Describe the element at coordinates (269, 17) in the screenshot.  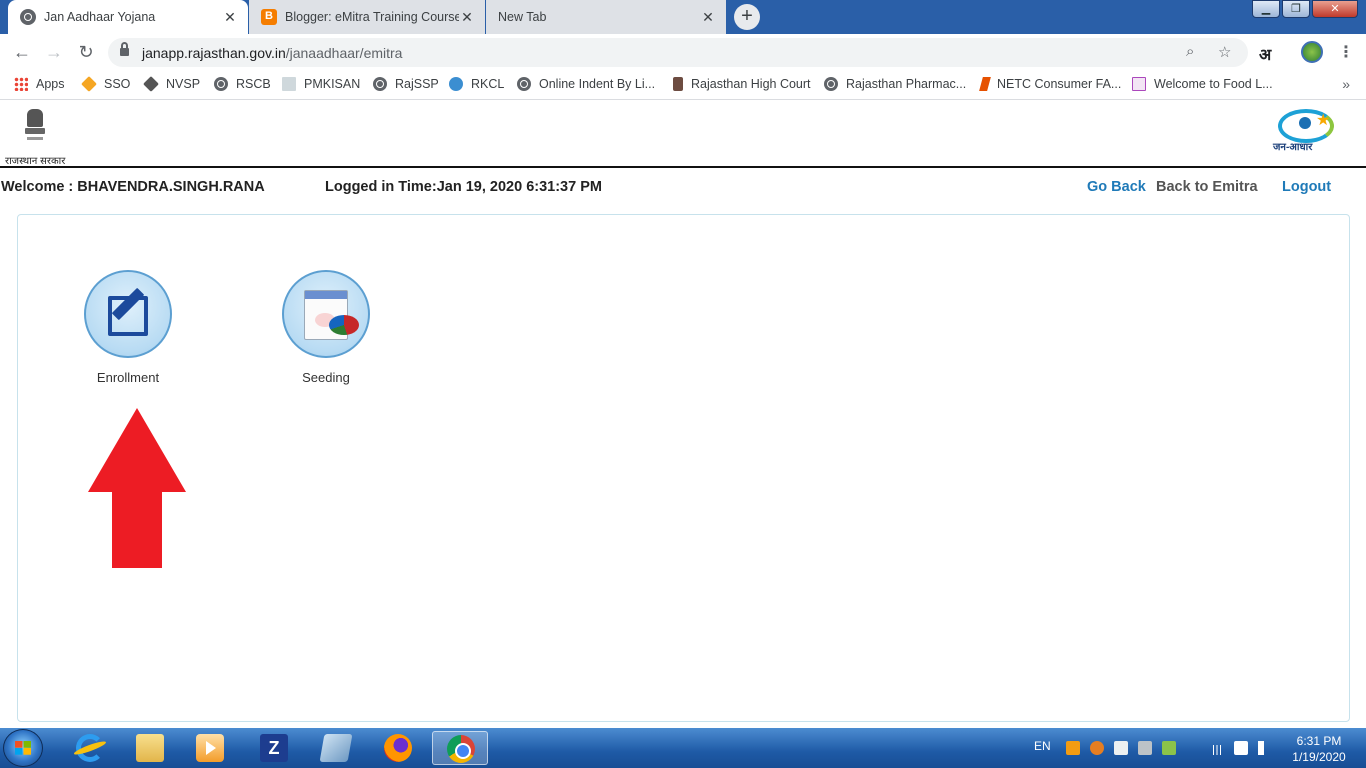
I see `blogger-icon` at that location.